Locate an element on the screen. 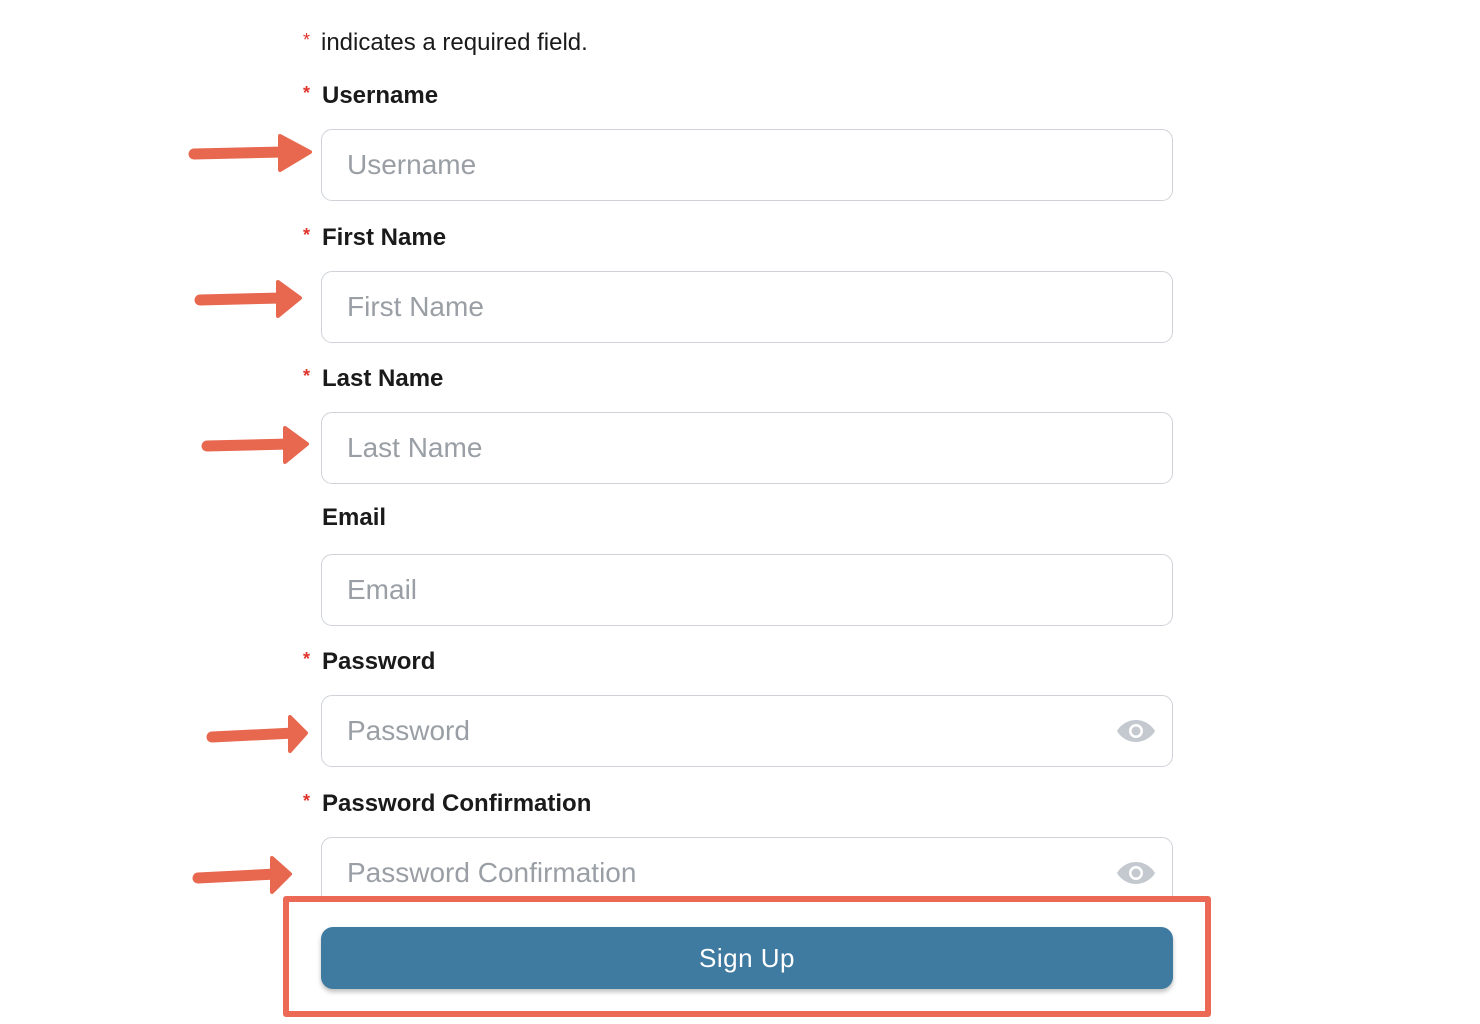 Image resolution: width=1480 pixels, height=1024 pixels. first-name-input is located at coordinates (747, 307).